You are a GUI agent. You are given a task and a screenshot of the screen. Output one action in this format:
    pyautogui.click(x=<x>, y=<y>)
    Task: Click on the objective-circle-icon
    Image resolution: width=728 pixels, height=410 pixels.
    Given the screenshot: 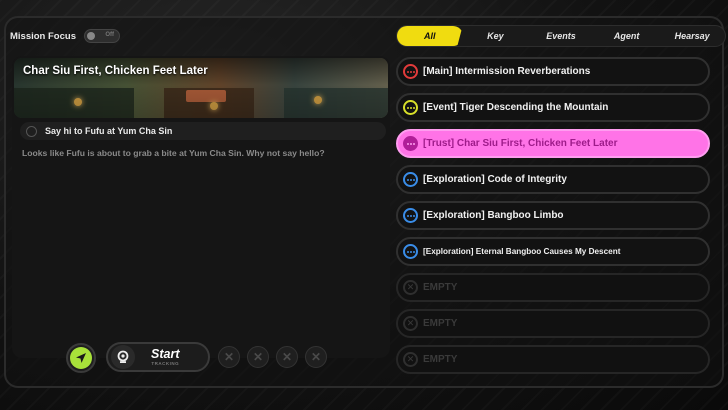 What is the action you would take?
    pyautogui.click(x=31, y=131)
    